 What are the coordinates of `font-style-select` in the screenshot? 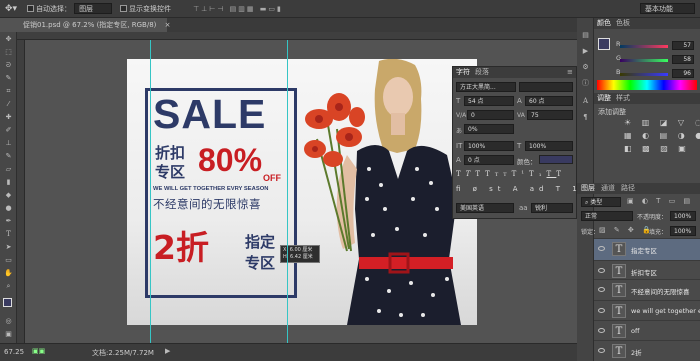 It's located at (546, 87).